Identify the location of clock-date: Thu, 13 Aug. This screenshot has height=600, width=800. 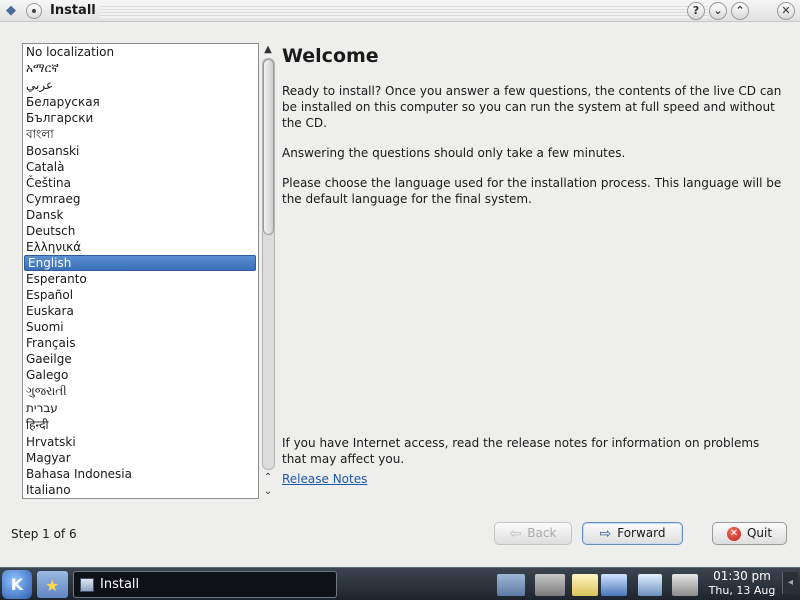
(742, 591).